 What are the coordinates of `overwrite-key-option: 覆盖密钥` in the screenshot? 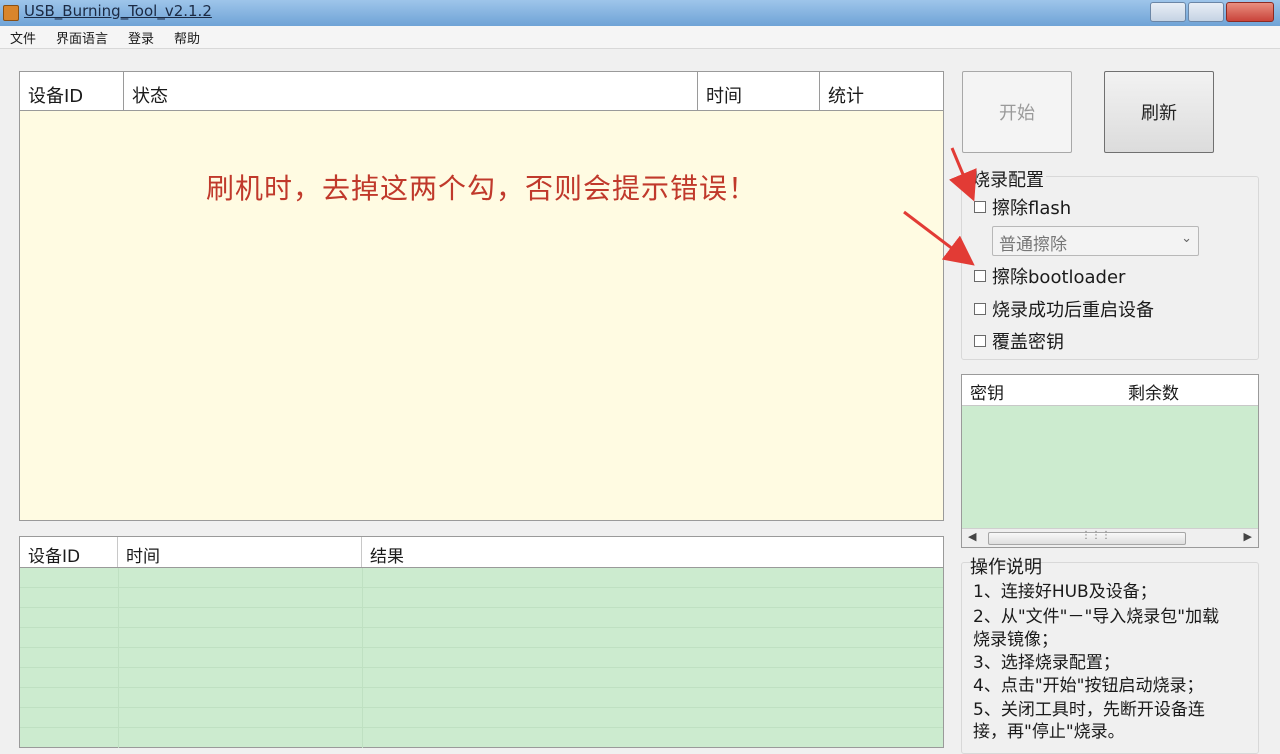 It's located at (1019, 341).